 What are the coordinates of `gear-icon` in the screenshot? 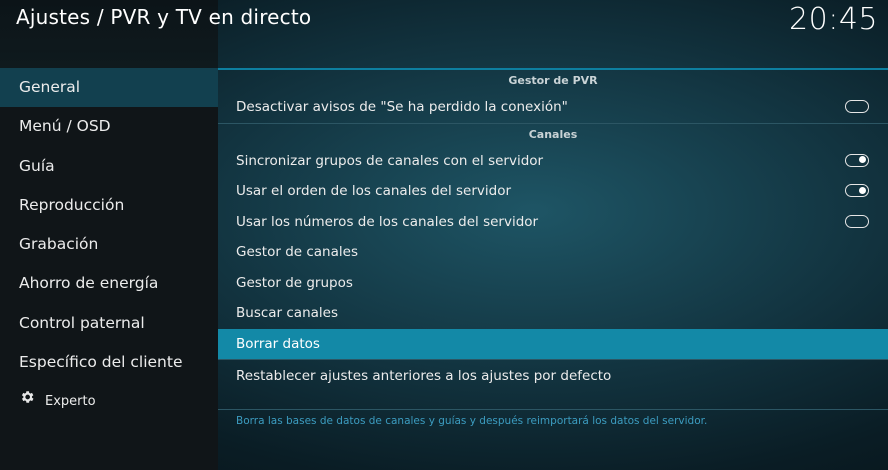 It's located at (27, 401).